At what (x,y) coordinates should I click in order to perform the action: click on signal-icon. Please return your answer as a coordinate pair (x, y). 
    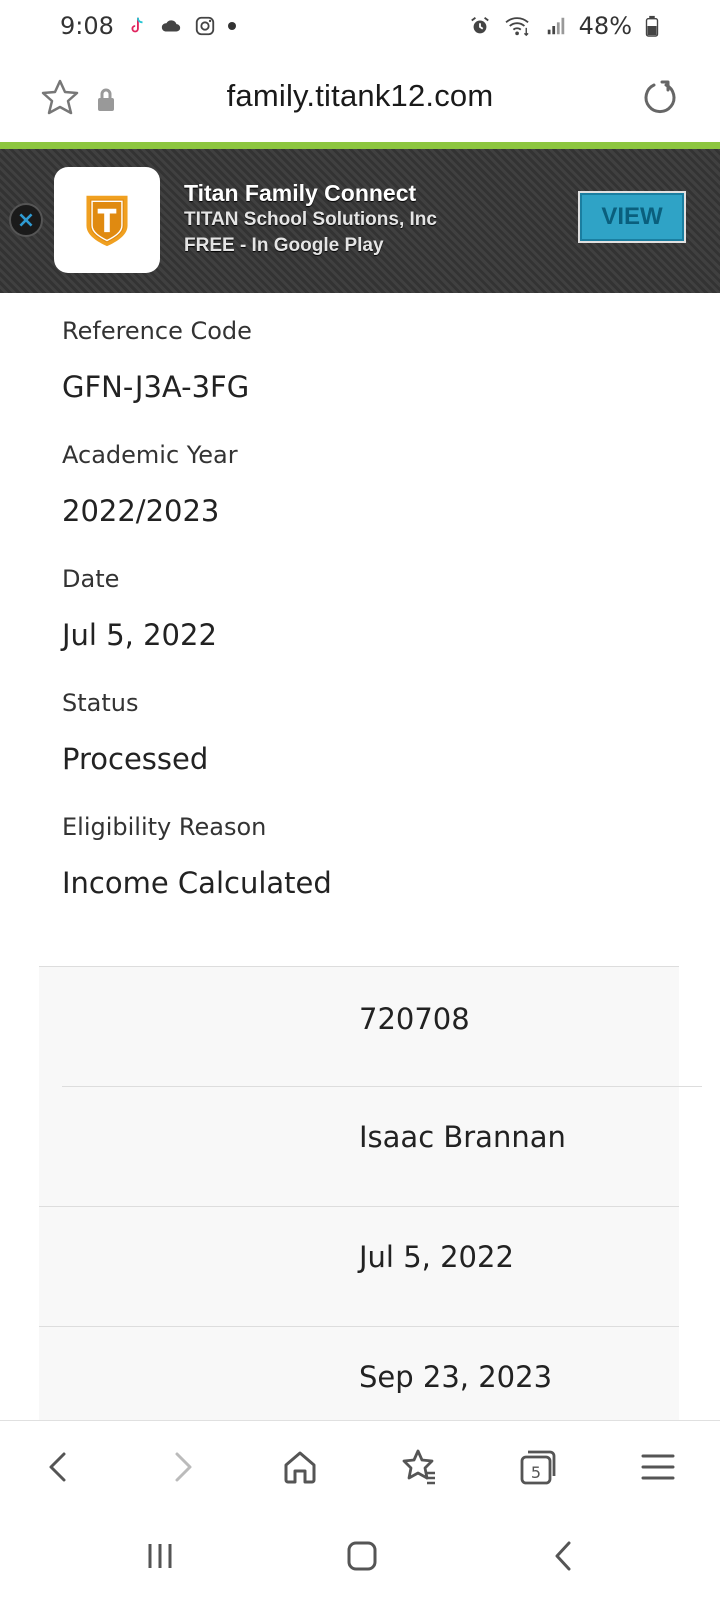
    Looking at the image, I should click on (556, 26).